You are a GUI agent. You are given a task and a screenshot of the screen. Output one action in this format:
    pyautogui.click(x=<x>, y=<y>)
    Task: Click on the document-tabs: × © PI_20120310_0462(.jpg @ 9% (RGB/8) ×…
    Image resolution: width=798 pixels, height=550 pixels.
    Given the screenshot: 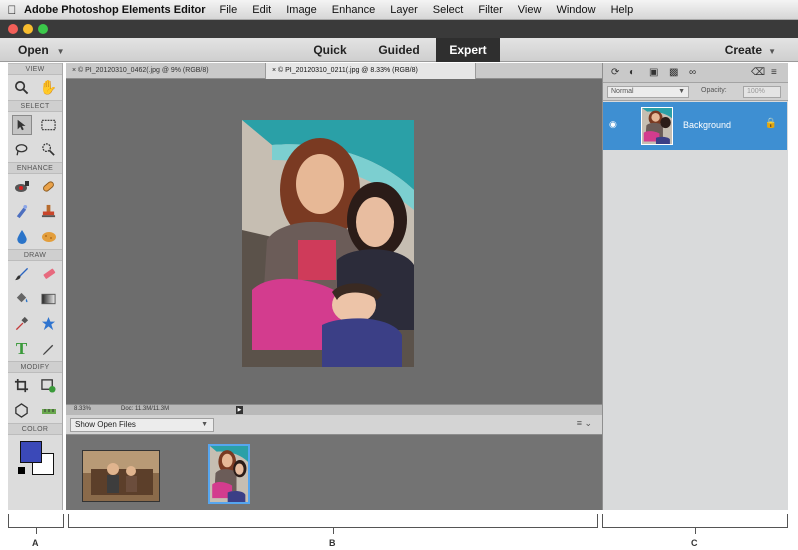 What is the action you would take?
    pyautogui.click(x=334, y=71)
    